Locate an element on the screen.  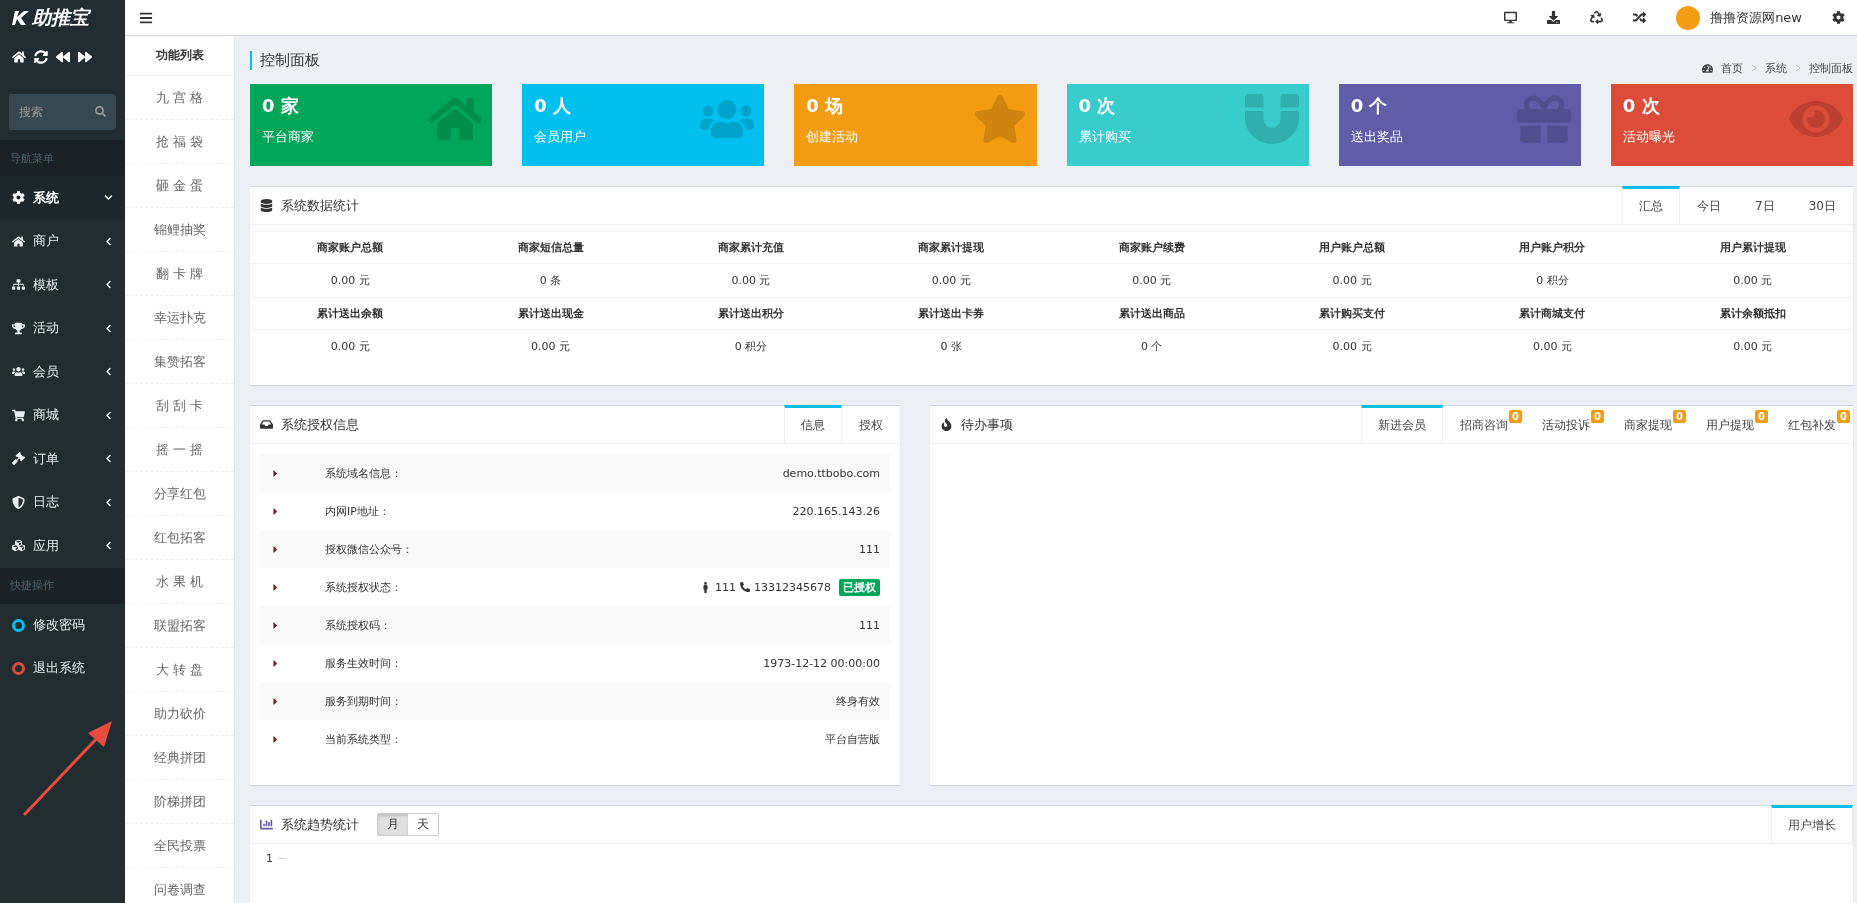
function-item: 抢 福 袋 is located at coordinates (179, 142).